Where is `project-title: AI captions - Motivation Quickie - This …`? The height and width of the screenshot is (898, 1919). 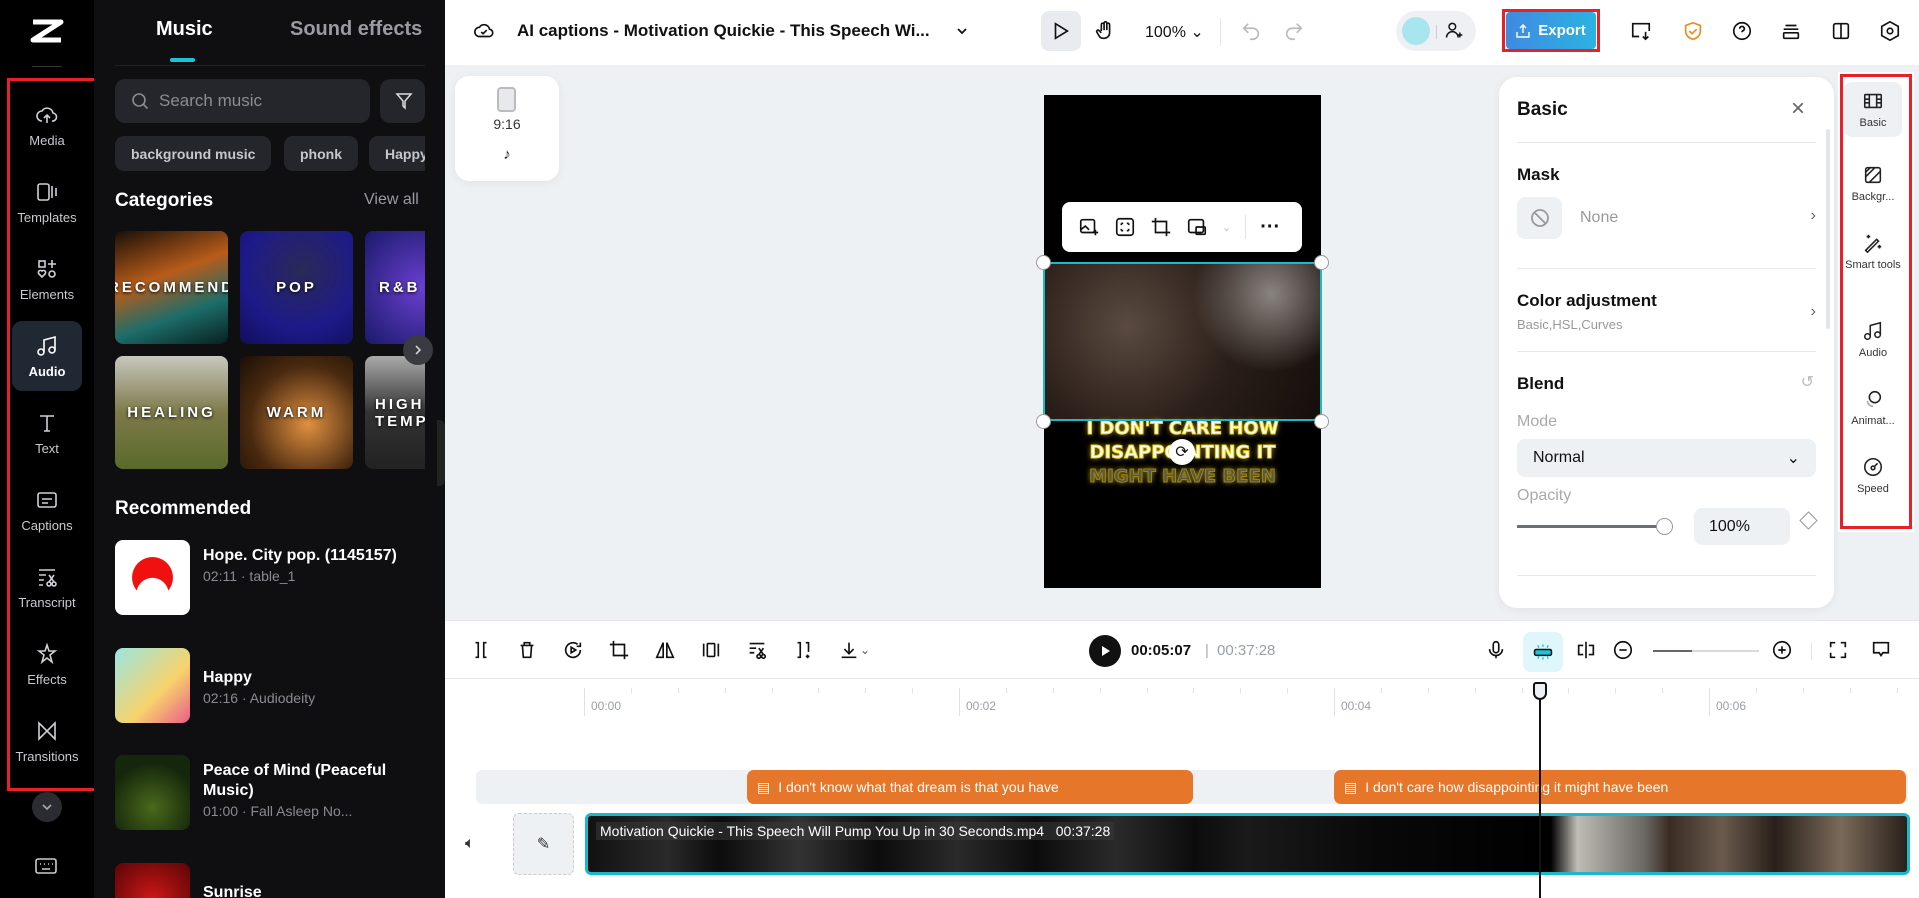 project-title: AI captions - Motivation Quickie - This … is located at coordinates (723, 31).